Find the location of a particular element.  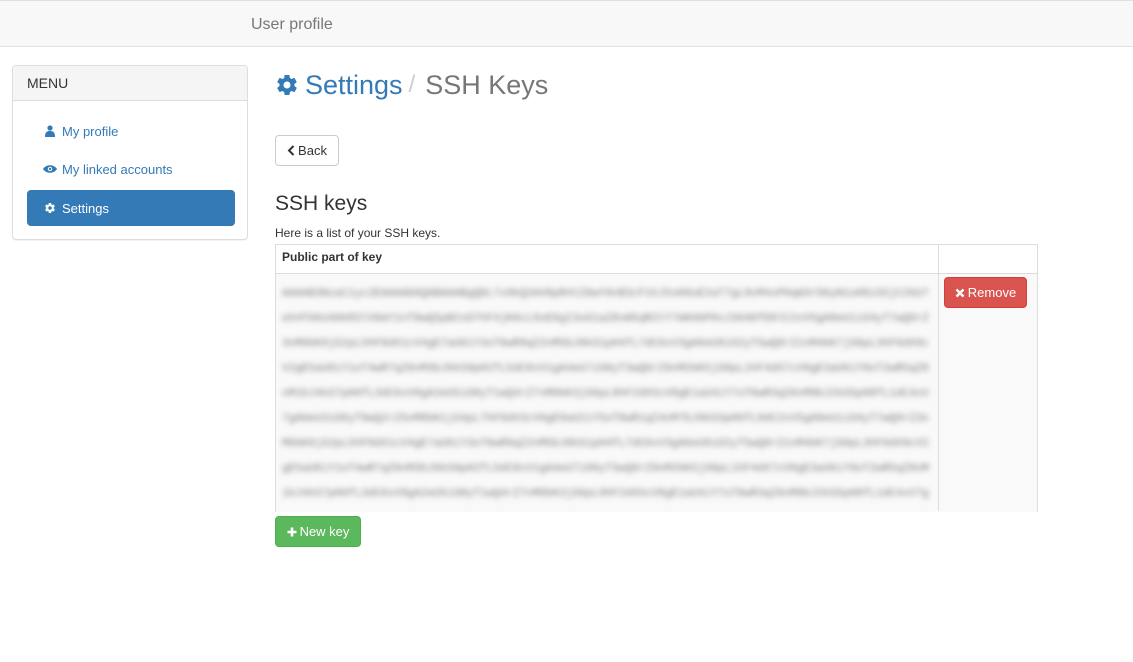

page-title: SSH Keys is located at coordinates (487, 84).